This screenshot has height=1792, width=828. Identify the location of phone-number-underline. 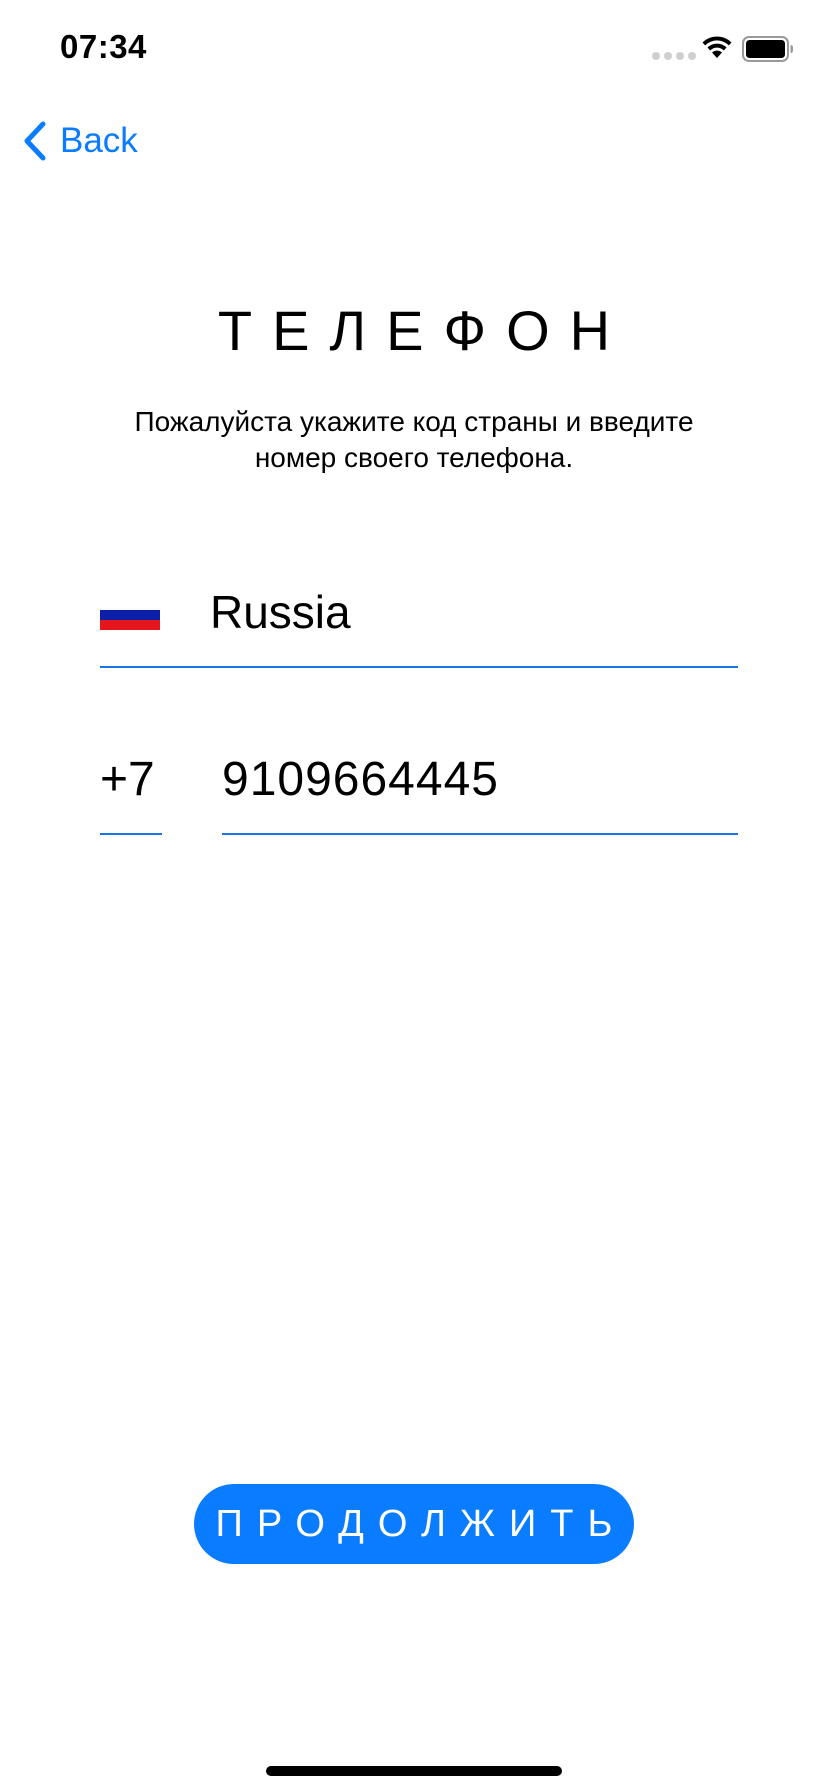
(480, 834).